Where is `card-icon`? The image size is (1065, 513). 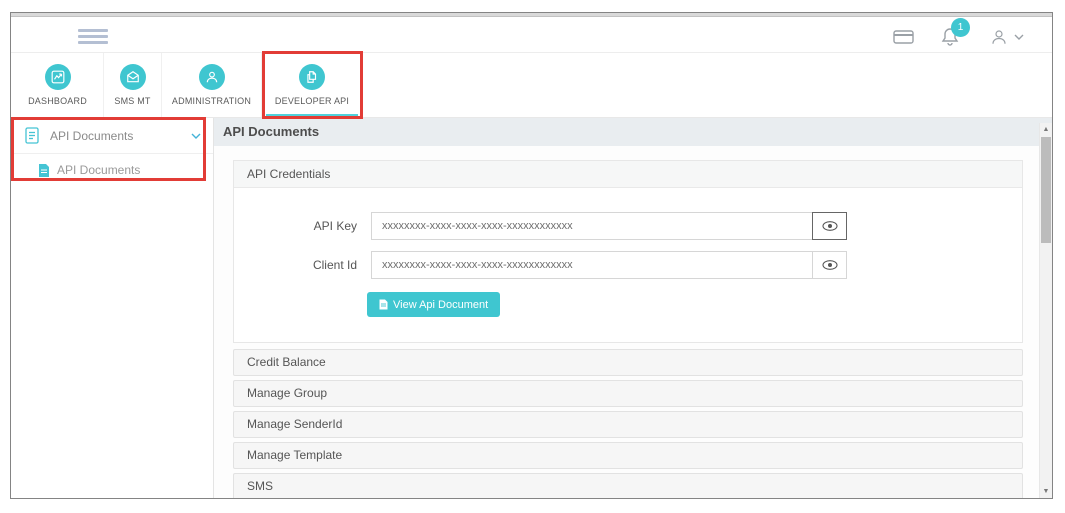 card-icon is located at coordinates (903, 37).